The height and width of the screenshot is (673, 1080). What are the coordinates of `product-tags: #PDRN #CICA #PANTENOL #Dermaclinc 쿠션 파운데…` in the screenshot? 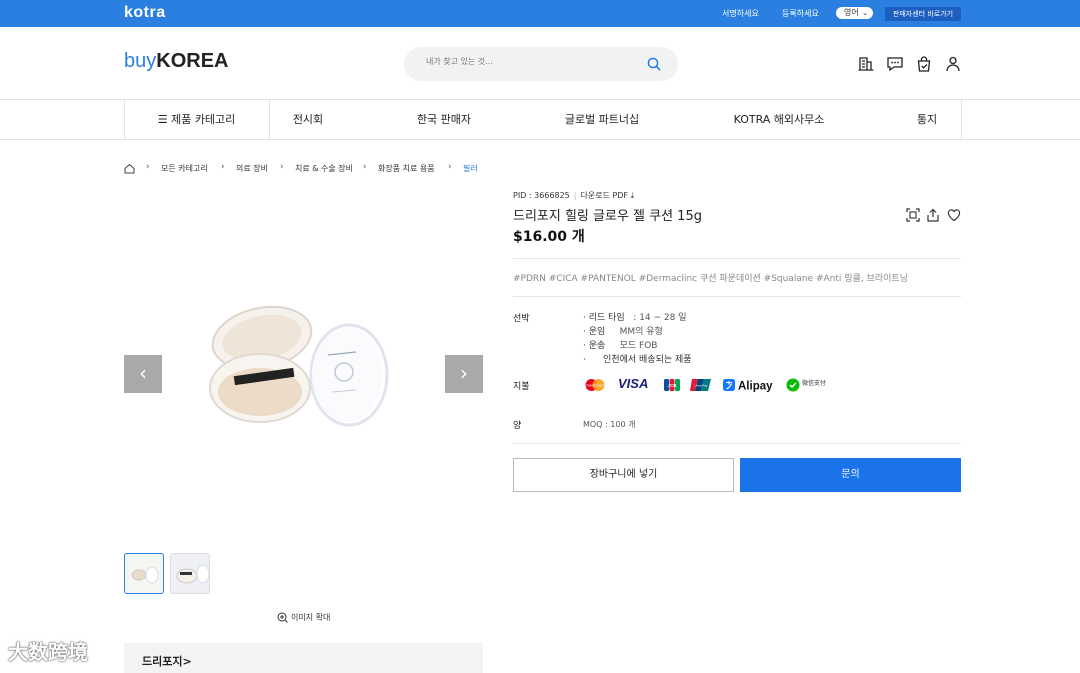 It's located at (710, 279).